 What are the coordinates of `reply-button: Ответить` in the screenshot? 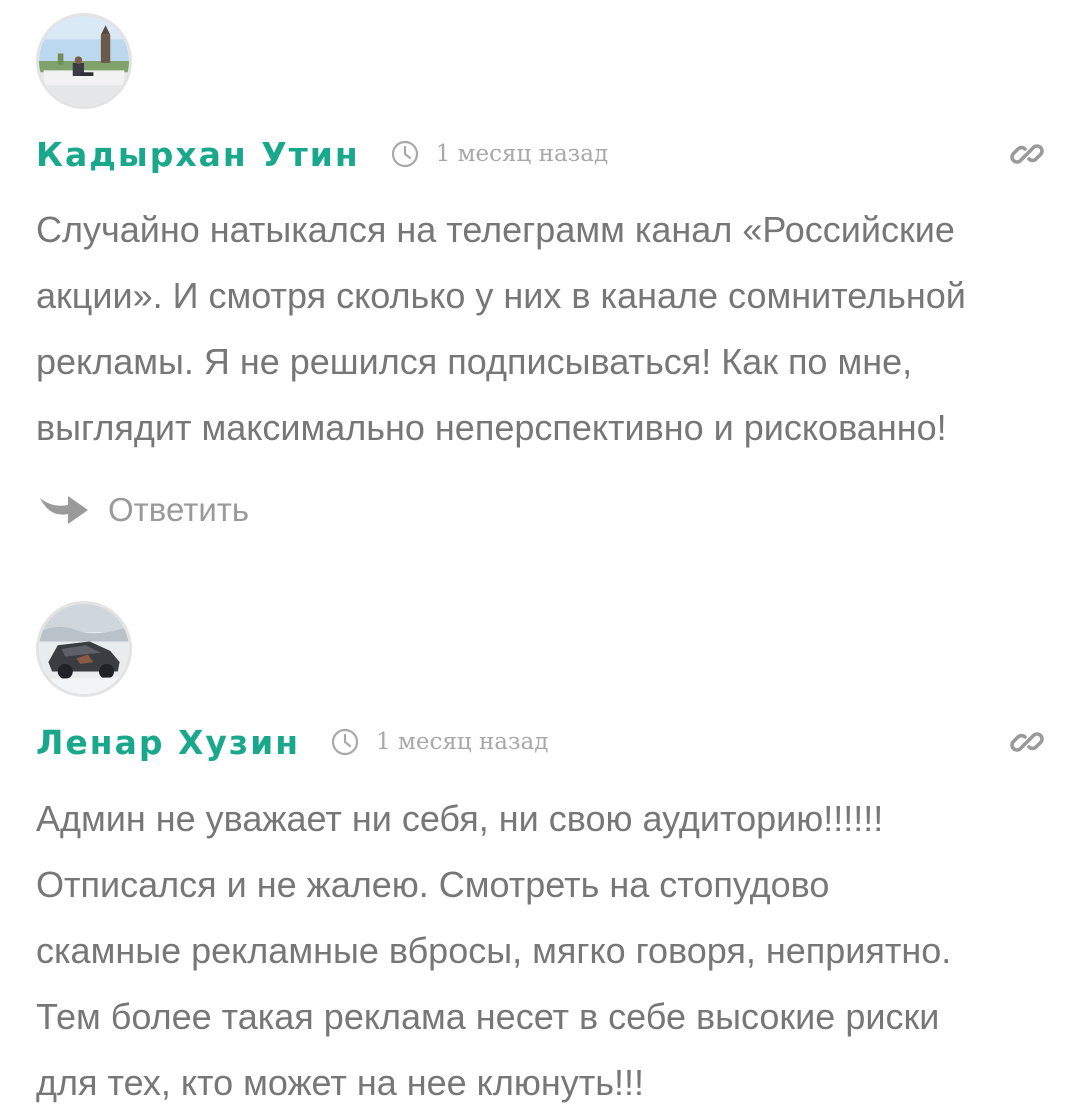 It's located at (142, 510).